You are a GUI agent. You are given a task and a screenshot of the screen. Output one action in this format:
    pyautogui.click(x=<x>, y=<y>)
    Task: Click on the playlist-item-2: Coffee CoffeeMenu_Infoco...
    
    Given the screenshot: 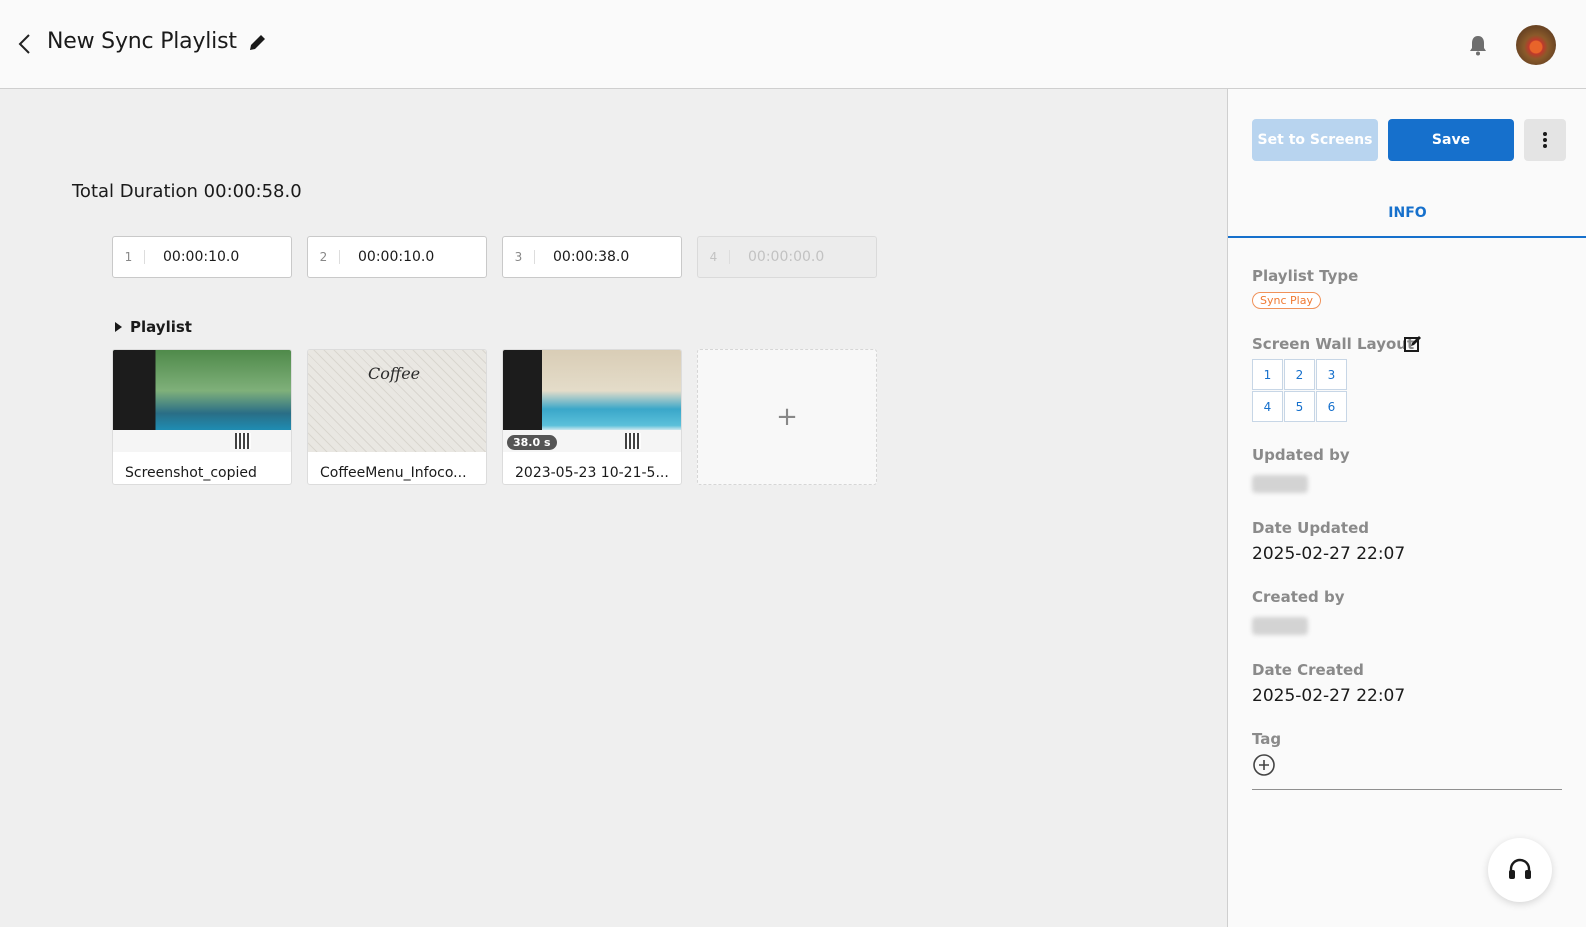 What is the action you would take?
    pyautogui.click(x=397, y=417)
    